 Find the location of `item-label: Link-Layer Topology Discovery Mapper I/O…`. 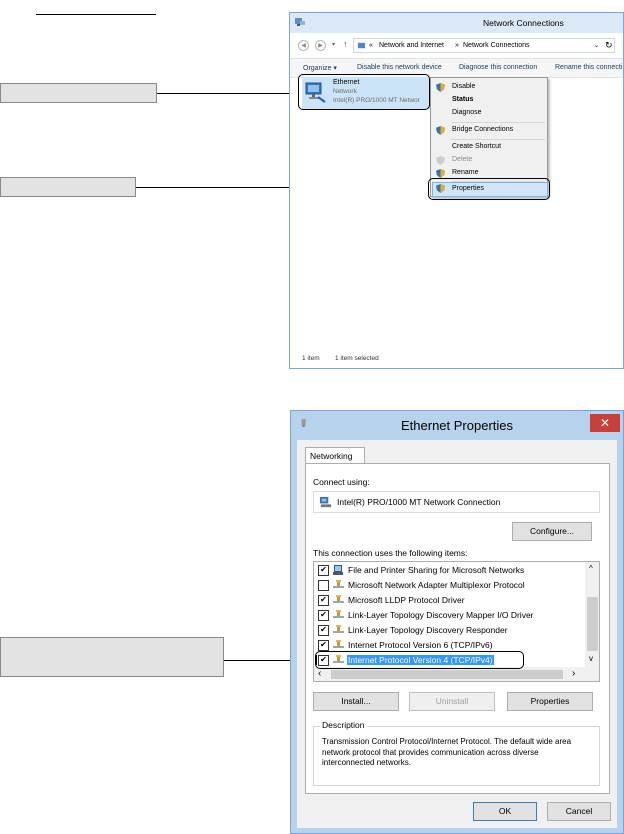

item-label: Link-Layer Topology Discovery Mapper I/O… is located at coordinates (441, 615).